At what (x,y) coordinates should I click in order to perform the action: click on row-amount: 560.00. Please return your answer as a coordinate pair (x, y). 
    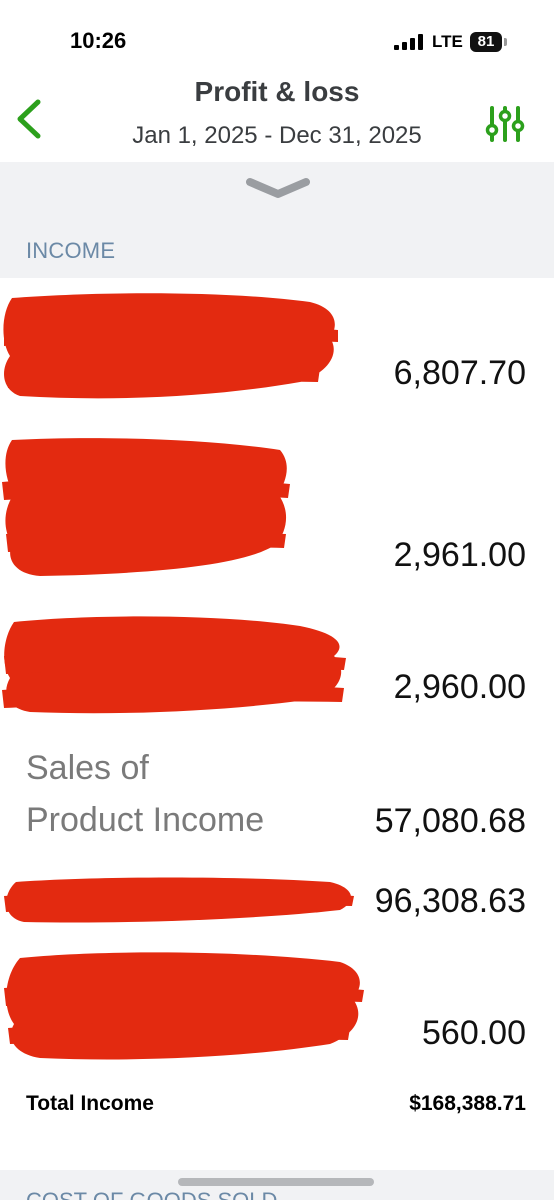
    Looking at the image, I should click on (474, 1033).